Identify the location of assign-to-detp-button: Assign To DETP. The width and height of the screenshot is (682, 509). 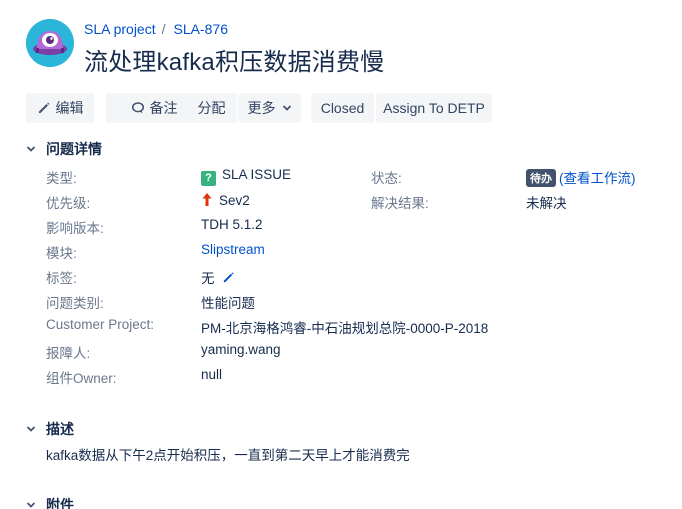
(434, 108).